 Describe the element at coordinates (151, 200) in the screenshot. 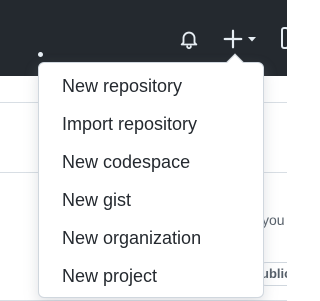

I see `menu-item-new-gist: New gist` at that location.